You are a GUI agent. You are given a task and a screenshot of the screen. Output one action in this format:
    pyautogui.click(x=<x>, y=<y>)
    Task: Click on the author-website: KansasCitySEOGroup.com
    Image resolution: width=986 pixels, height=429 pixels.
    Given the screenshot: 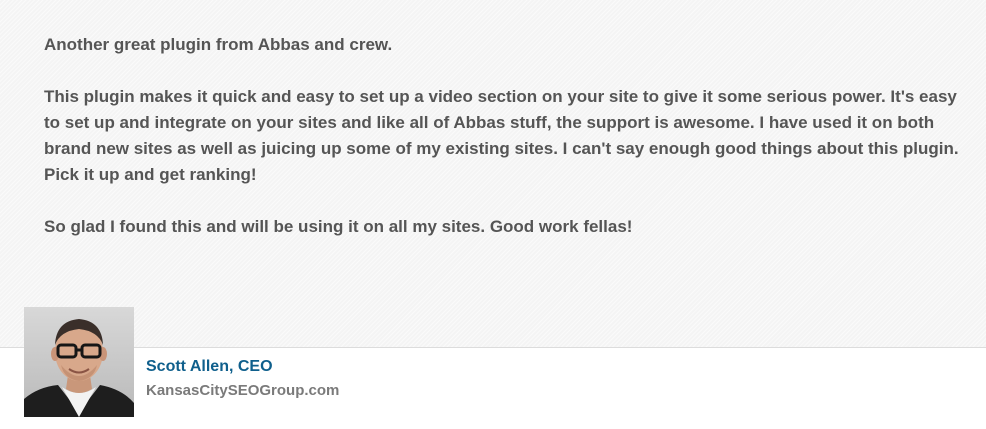 What is the action you would take?
    pyautogui.click(x=243, y=390)
    